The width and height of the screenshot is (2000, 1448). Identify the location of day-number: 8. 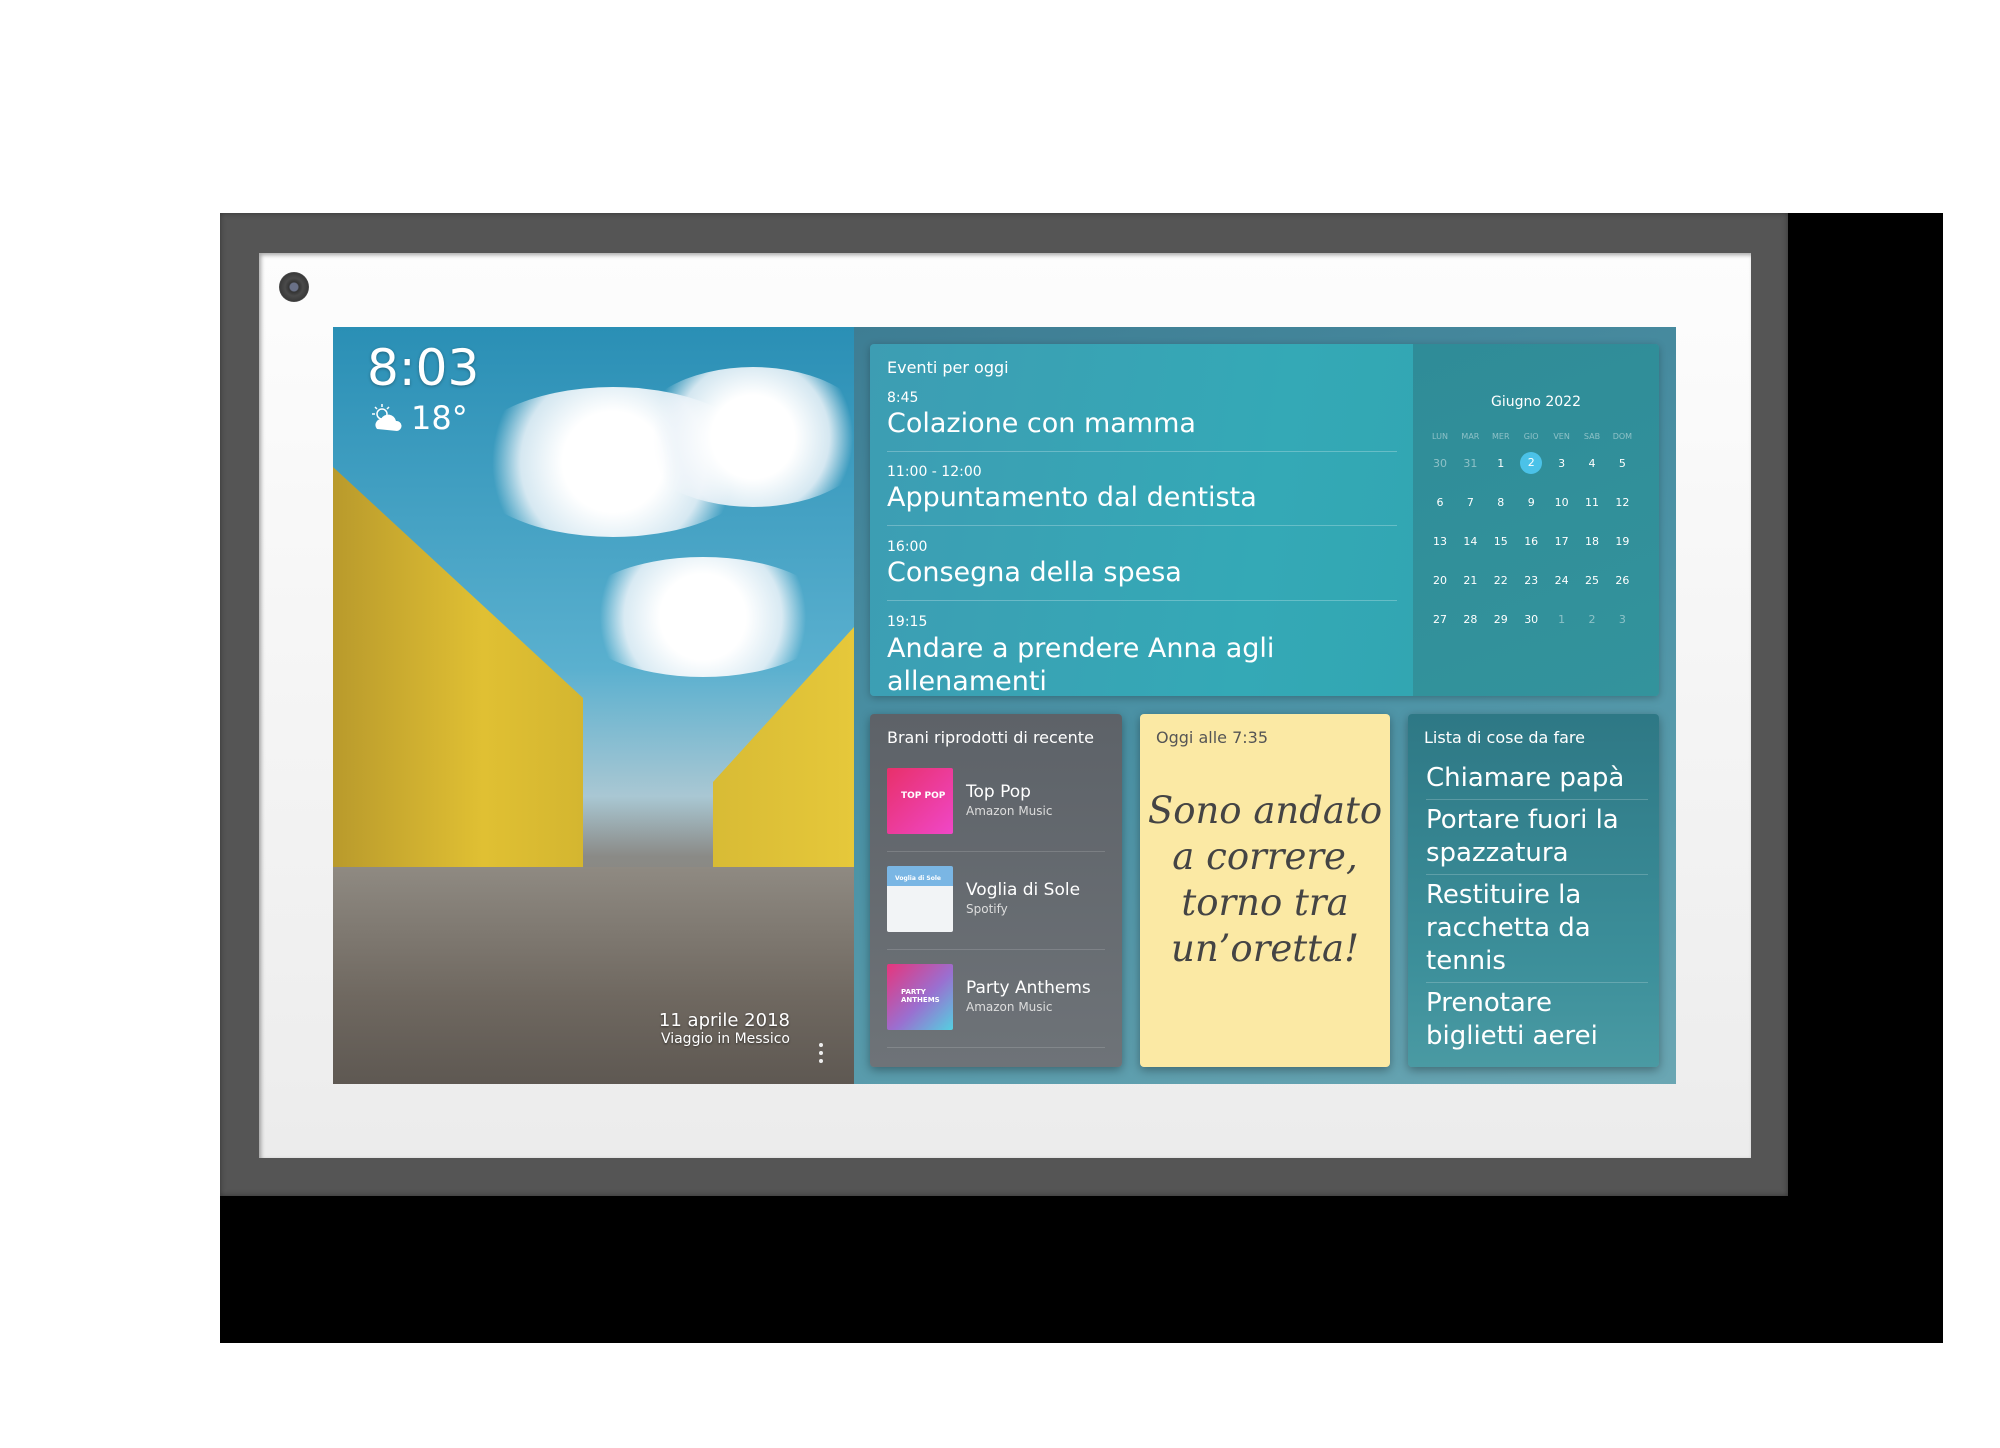
(1501, 502).